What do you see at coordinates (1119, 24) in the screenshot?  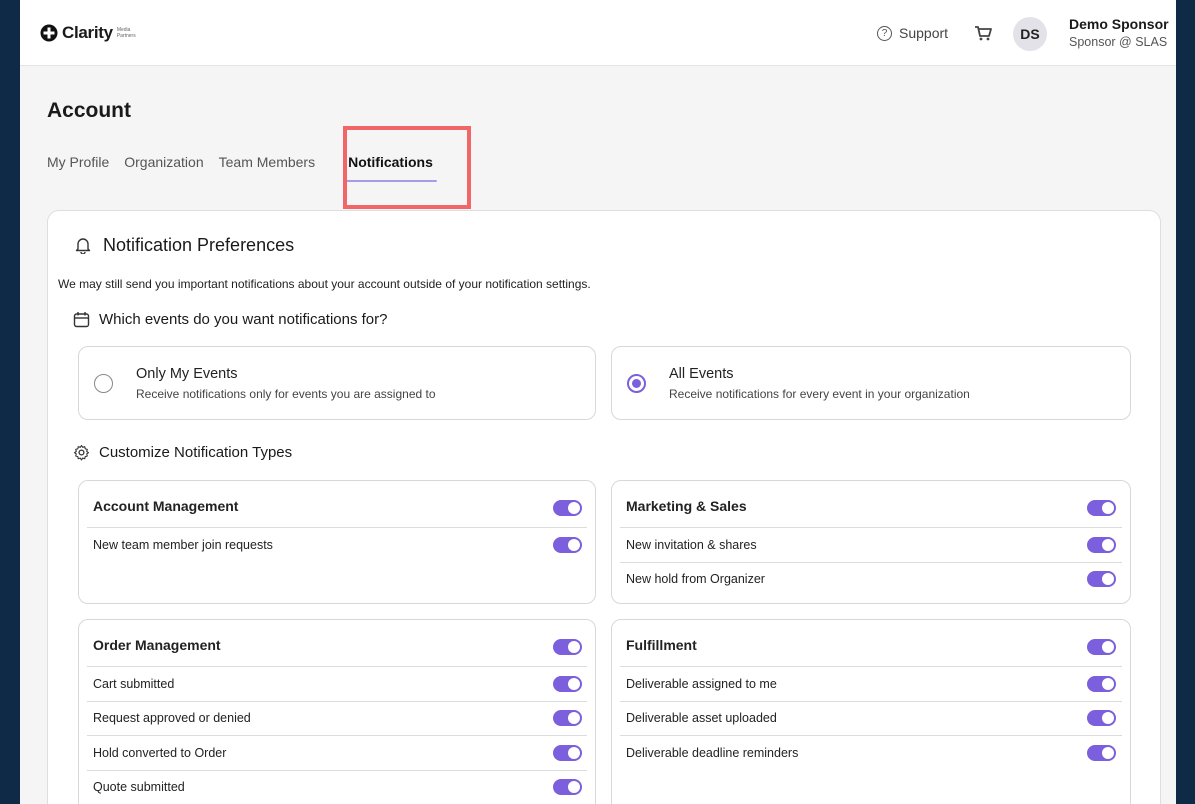 I see `user-name: Demo Sponsor` at bounding box center [1119, 24].